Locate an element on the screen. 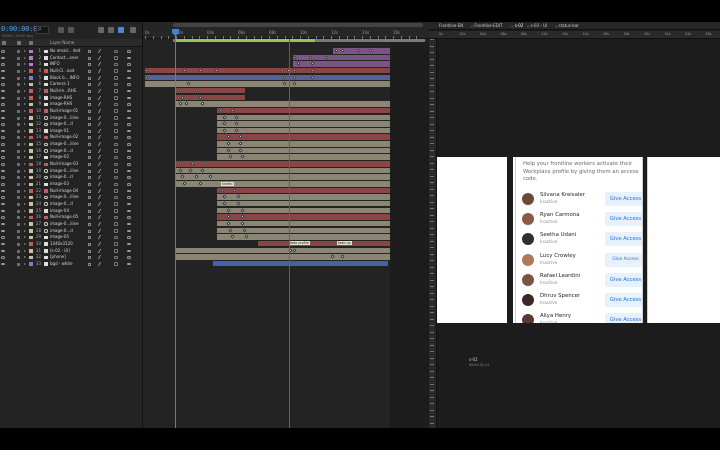  layer-row: 25 image-04 is located at coordinates (71, 211).